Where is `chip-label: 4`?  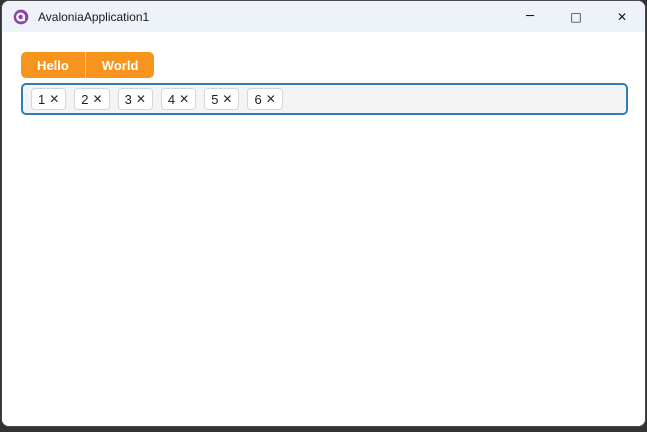 chip-label: 4 is located at coordinates (171, 99).